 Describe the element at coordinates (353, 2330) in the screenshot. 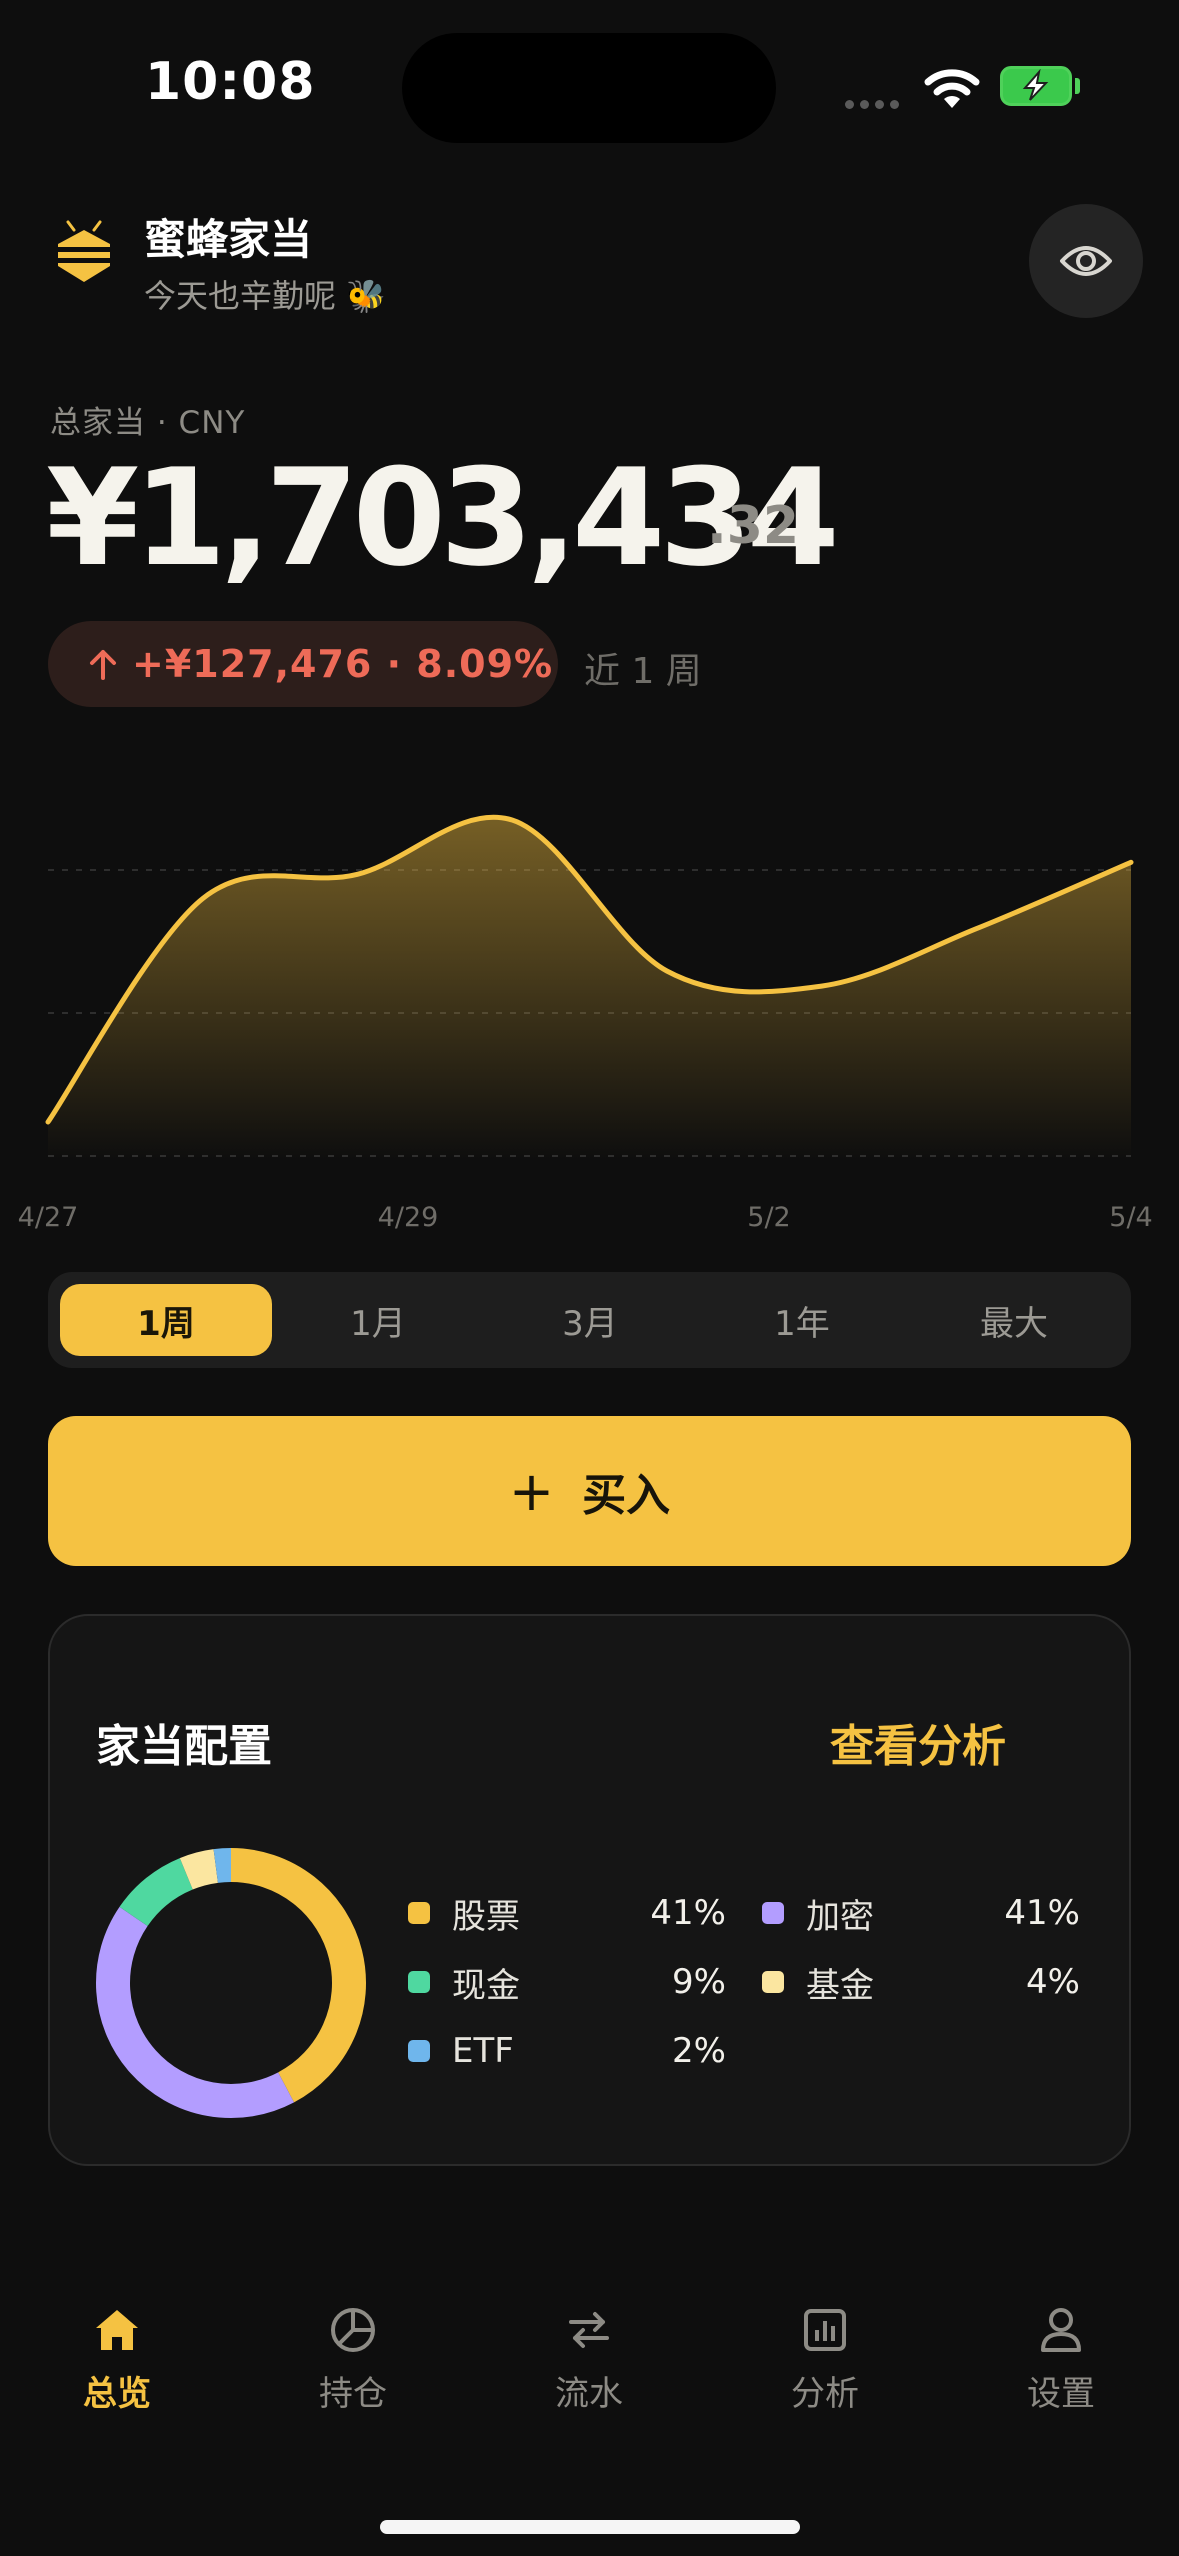

I see `pie-icon` at that location.